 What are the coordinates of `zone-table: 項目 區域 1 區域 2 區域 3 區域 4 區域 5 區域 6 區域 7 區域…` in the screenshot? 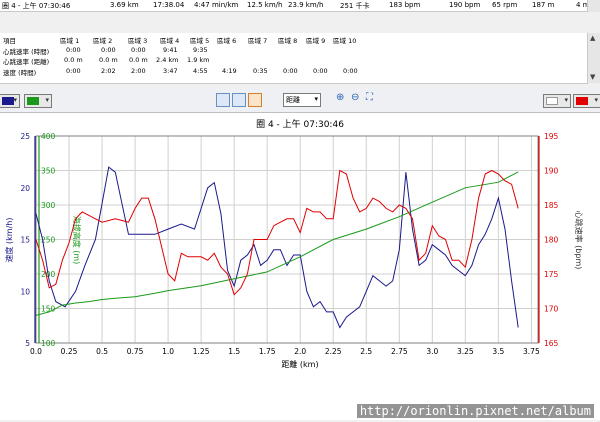 It's located at (294, 58).